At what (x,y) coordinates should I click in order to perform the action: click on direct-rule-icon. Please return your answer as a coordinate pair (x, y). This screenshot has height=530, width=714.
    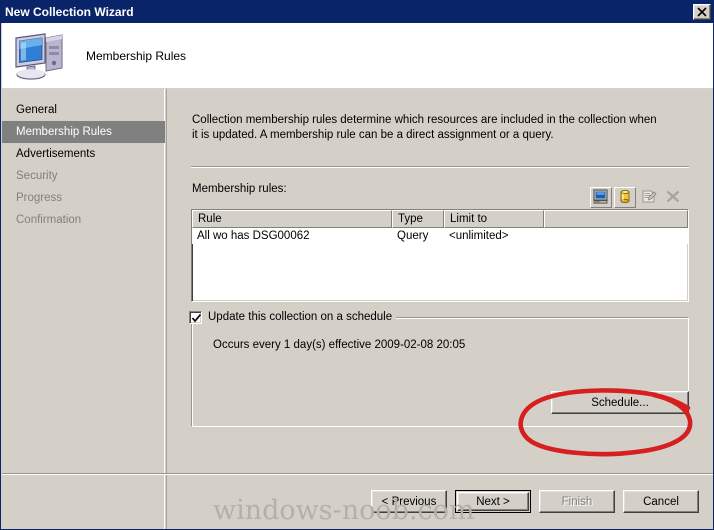
    Looking at the image, I should click on (601, 198).